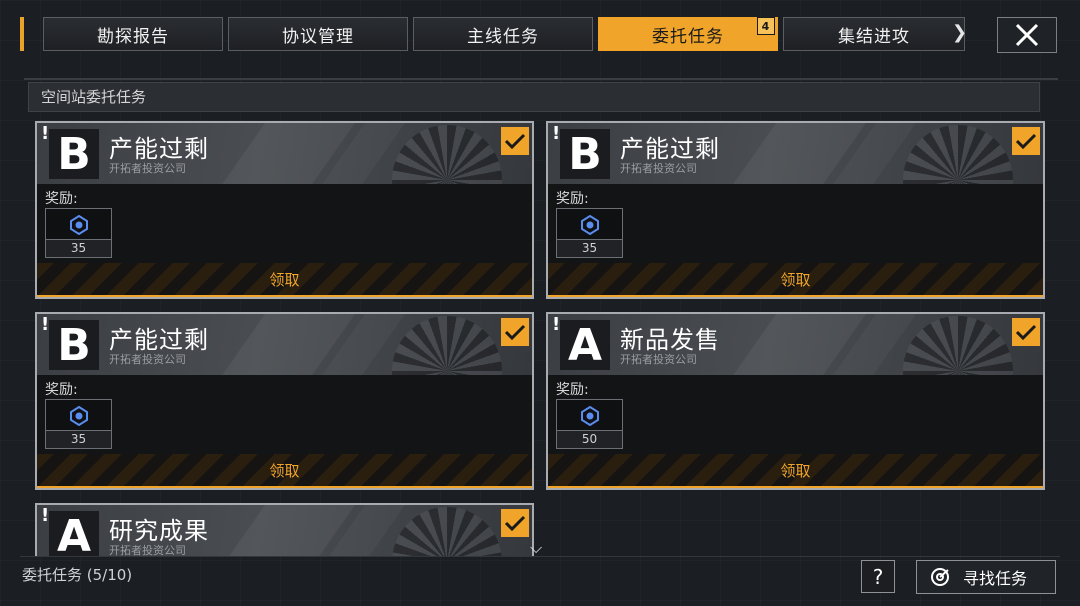  I want to click on tab-protocol-management: 协议管理, so click(318, 34).